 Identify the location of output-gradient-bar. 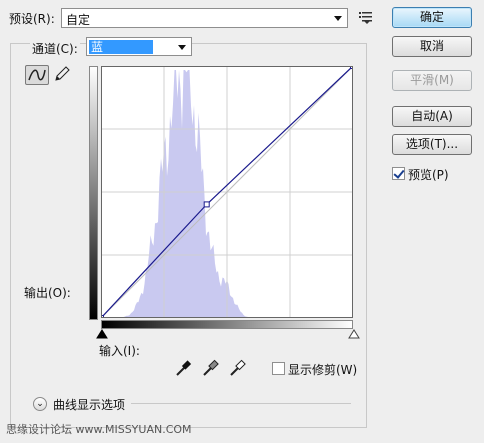
(93, 193).